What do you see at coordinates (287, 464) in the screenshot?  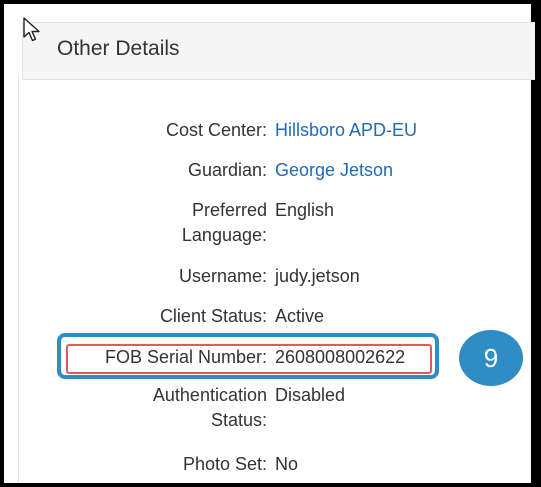 I see `detail-value: No` at bounding box center [287, 464].